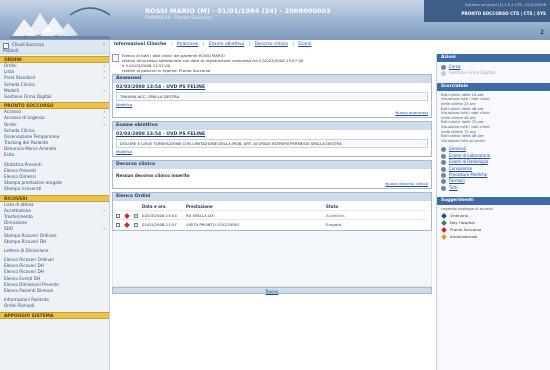 Image resolution: width=550 pixels, height=370 pixels. Describe the element at coordinates (335, 215) in the screenshot. I see `order-status: Accettata` at that location.